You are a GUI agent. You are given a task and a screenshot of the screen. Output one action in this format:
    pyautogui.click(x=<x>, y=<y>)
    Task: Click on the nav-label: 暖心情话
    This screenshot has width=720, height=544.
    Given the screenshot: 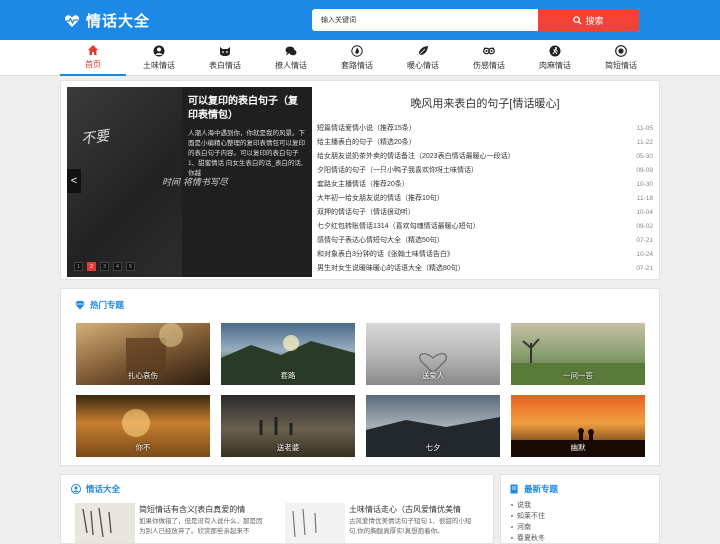 What is the action you would take?
    pyautogui.click(x=423, y=65)
    